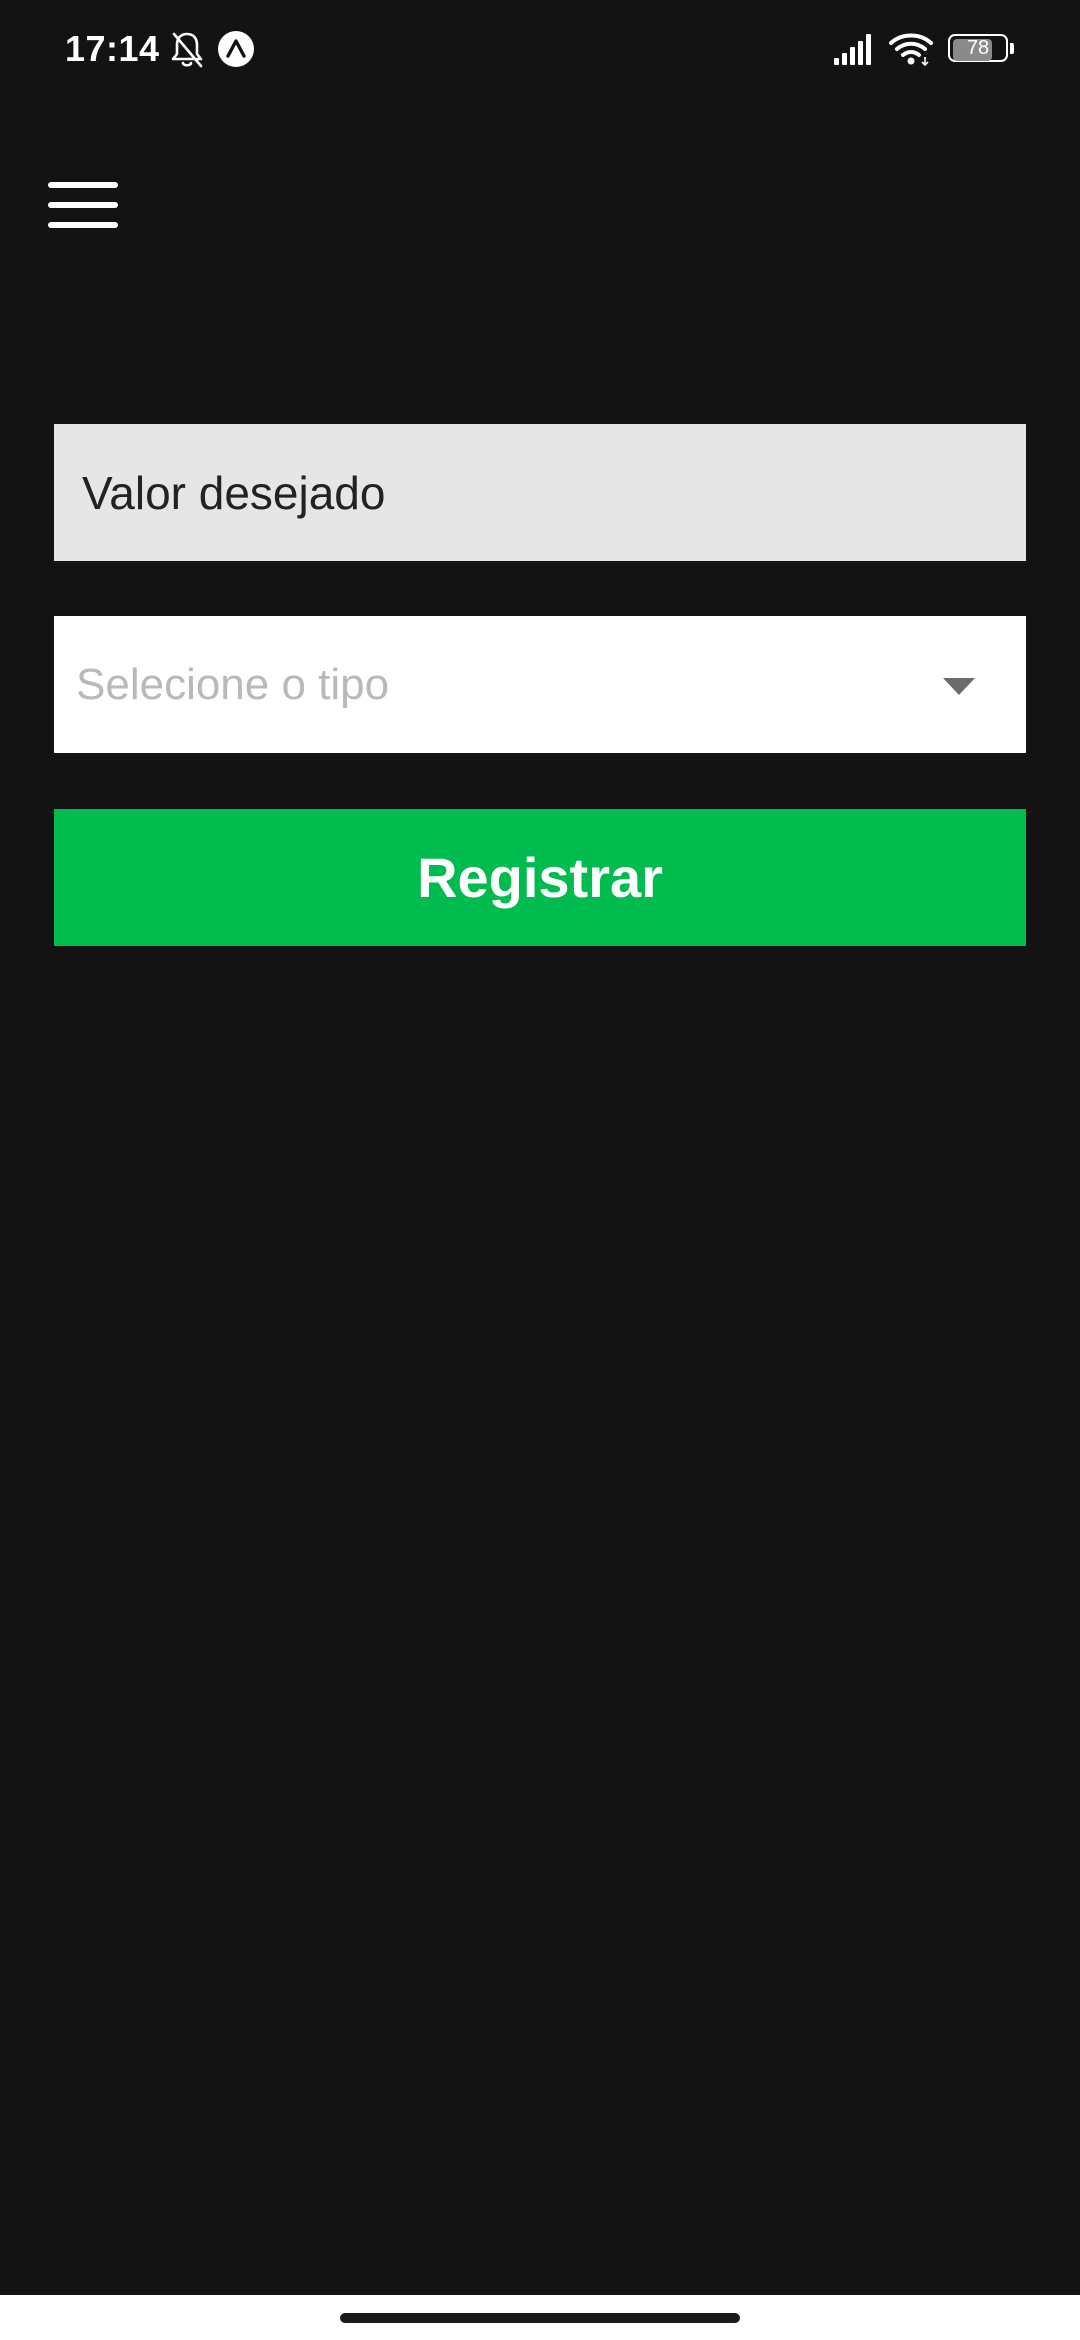 The image size is (1080, 2340). Describe the element at coordinates (540, 684) in the screenshot. I see `type-select: Selecione o tipo` at that location.